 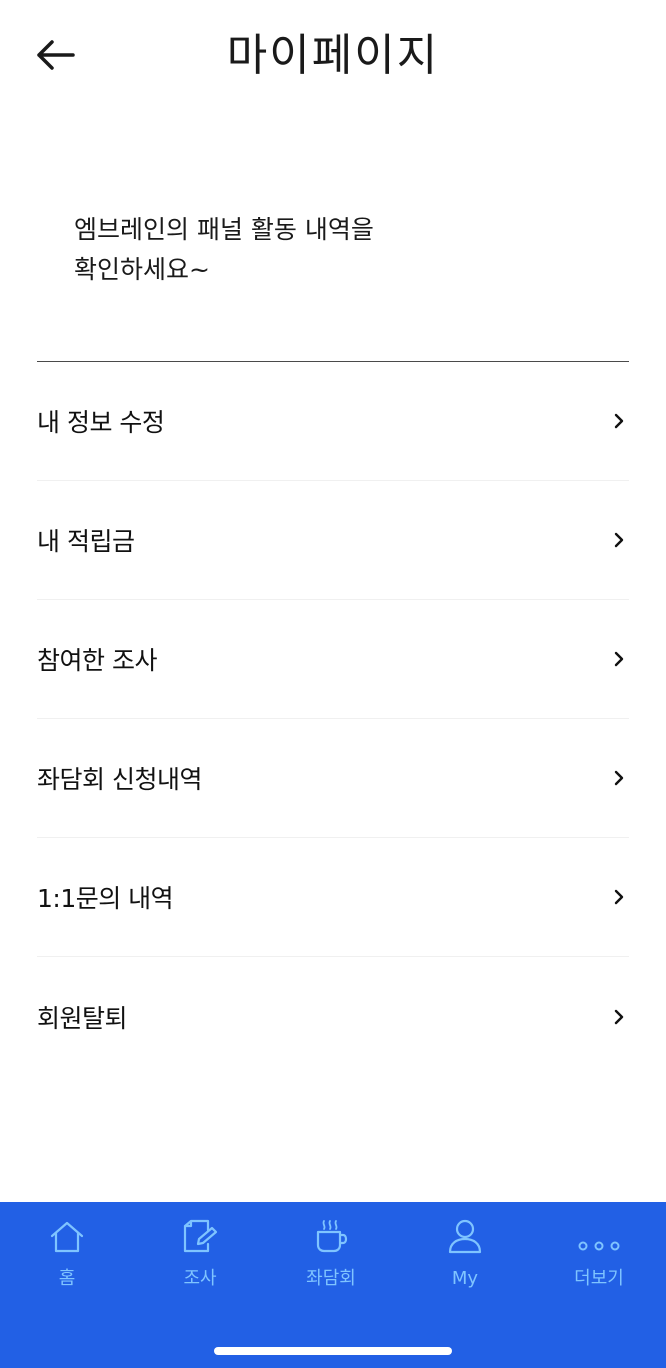 I want to click on home-indicator, so click(x=333, y=1351).